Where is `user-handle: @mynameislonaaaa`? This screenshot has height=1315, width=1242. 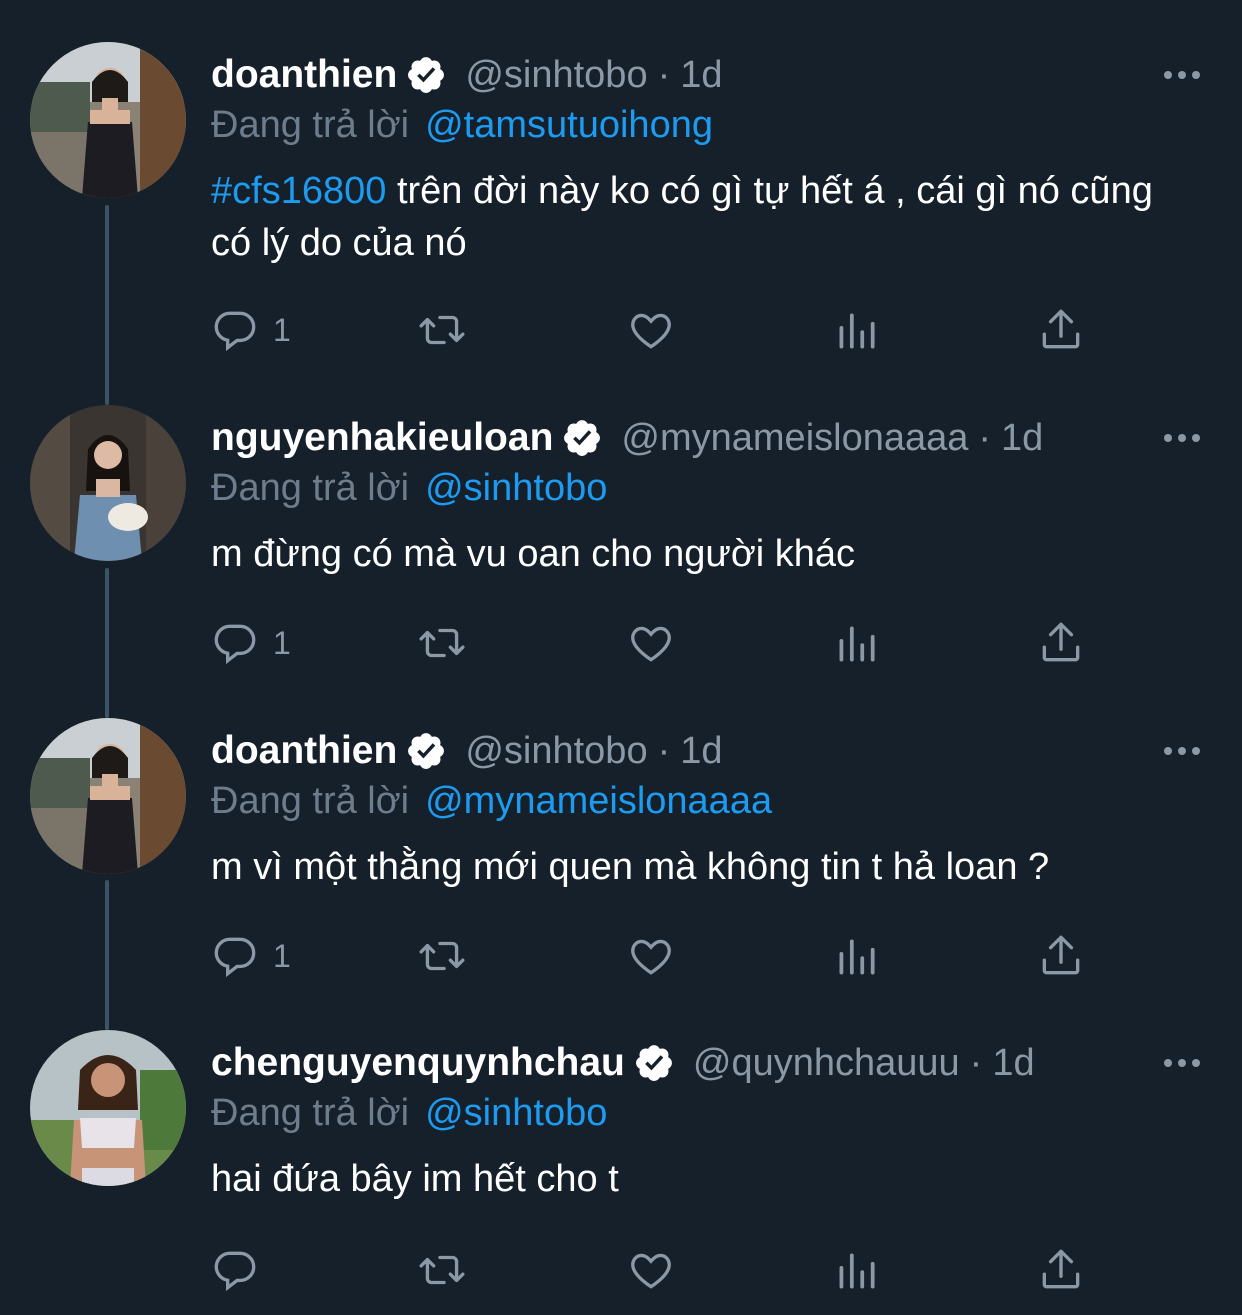 user-handle: @mynameislonaaaa is located at coordinates (794, 438).